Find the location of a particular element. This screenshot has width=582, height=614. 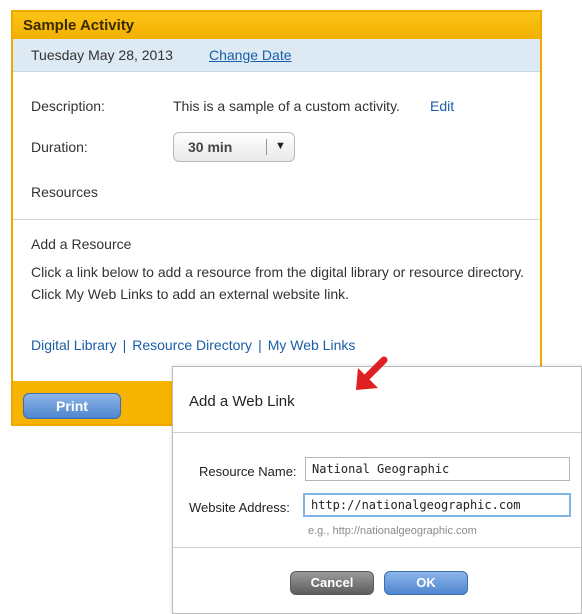

print-button: Print is located at coordinates (72, 406).